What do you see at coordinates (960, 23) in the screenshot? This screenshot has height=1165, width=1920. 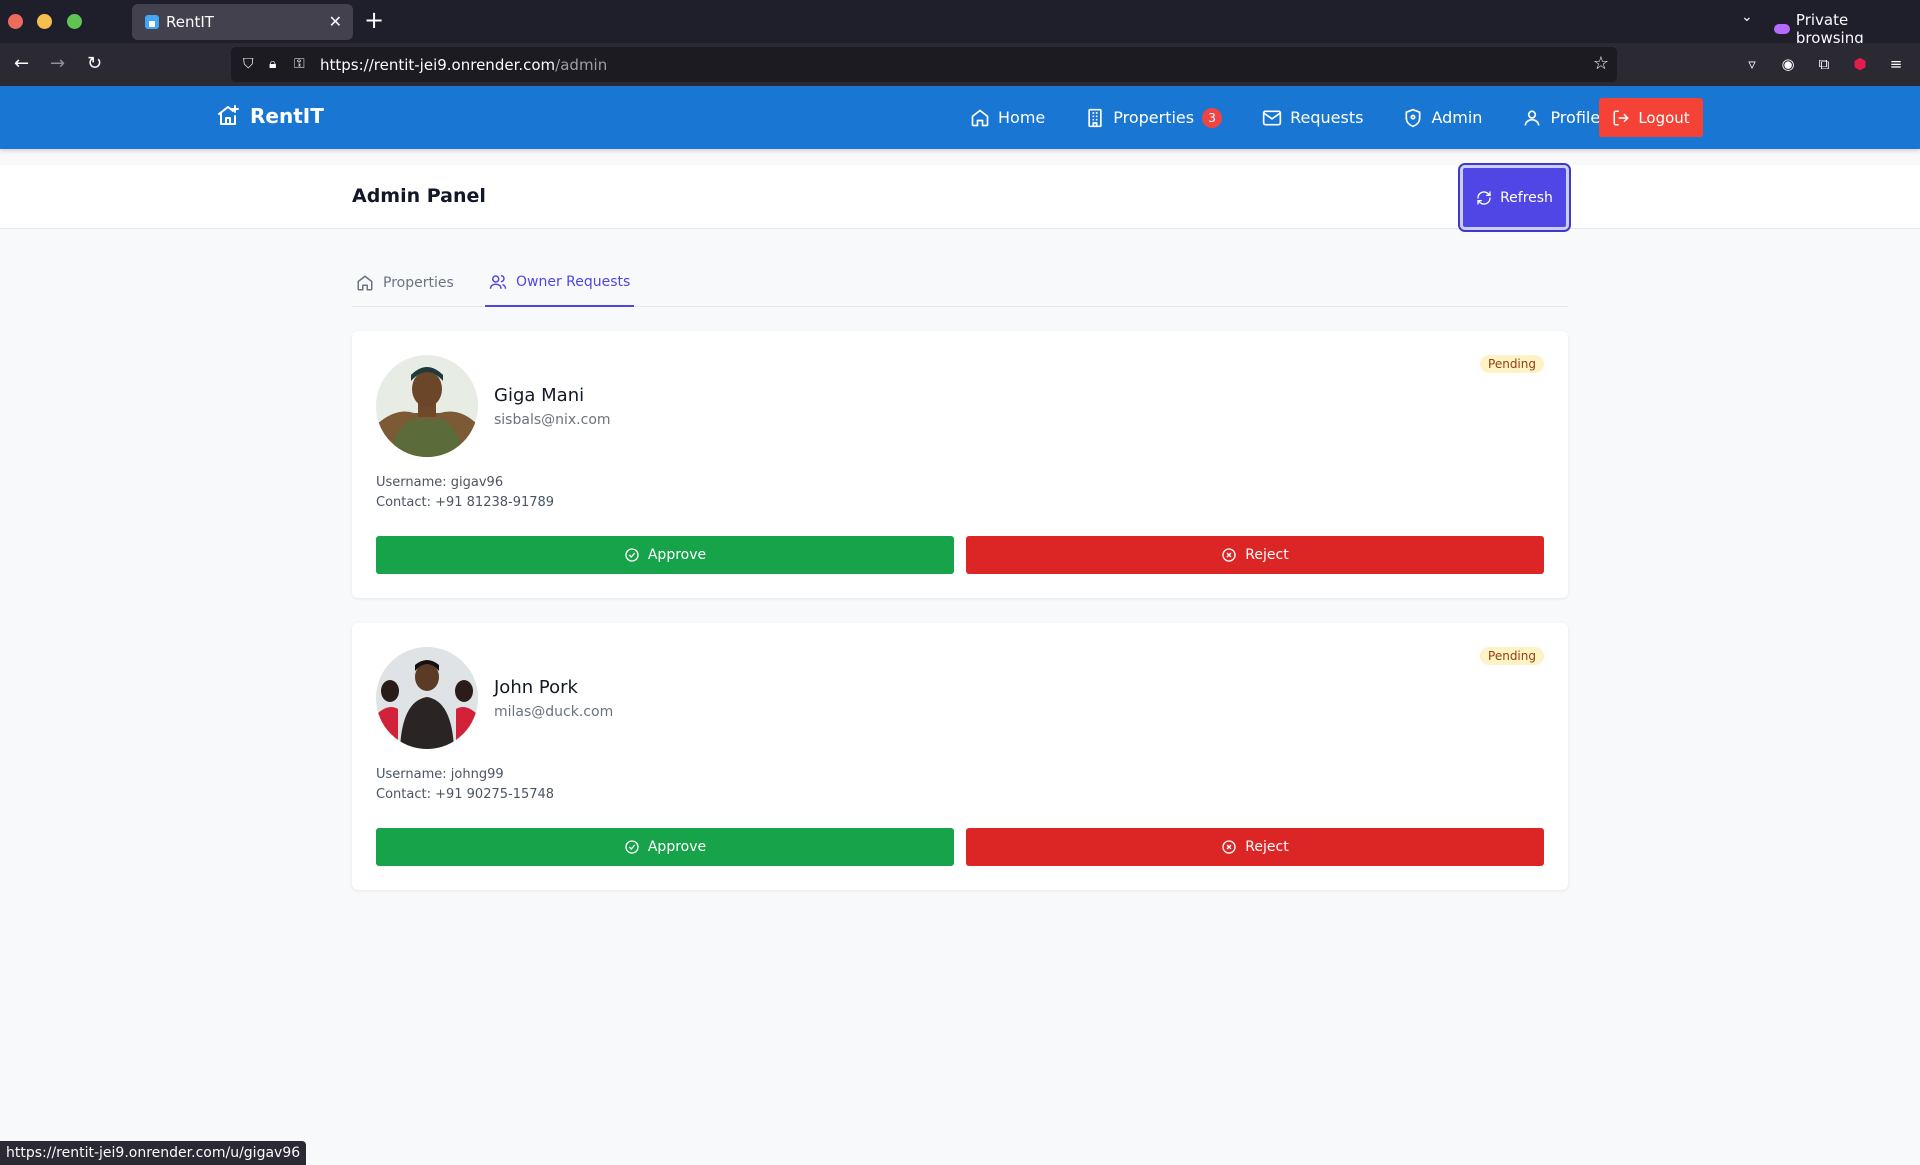 I see `browser-tab-bar: RentIT ✕ + ⌄ Private browsing` at bounding box center [960, 23].